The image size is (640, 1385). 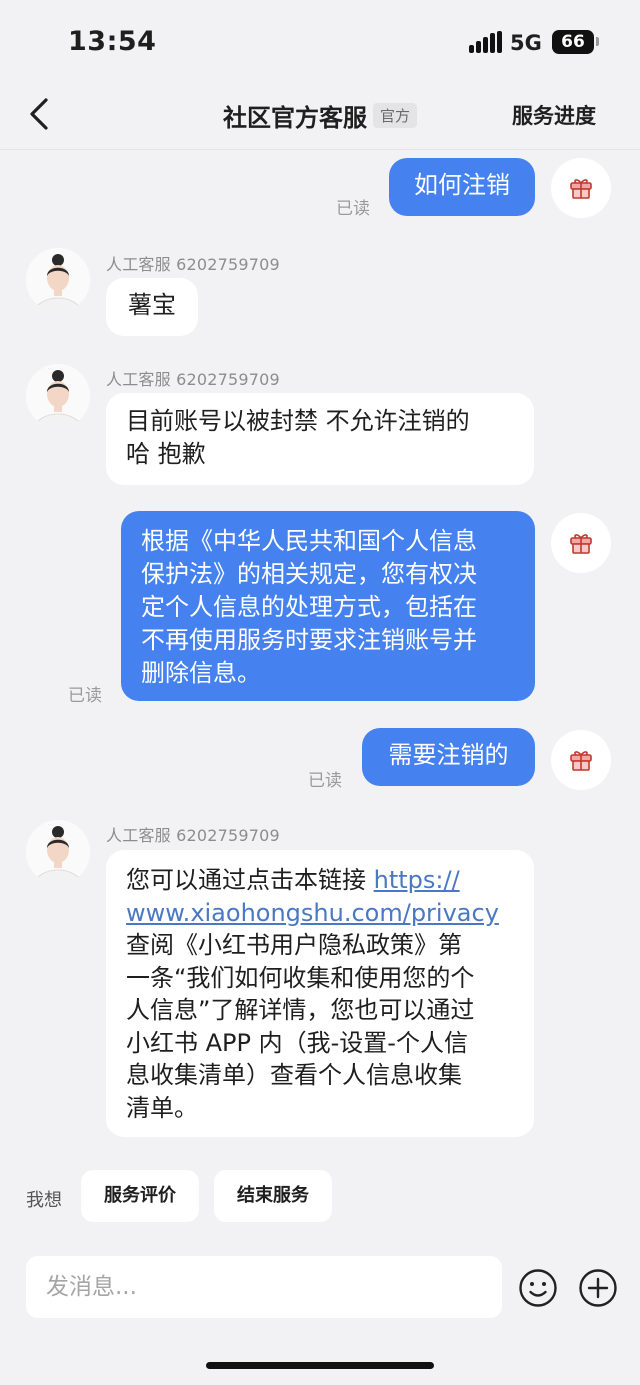 I want to click on message-line: 根据《中华人民共和国个人信息, so click(x=309, y=541).